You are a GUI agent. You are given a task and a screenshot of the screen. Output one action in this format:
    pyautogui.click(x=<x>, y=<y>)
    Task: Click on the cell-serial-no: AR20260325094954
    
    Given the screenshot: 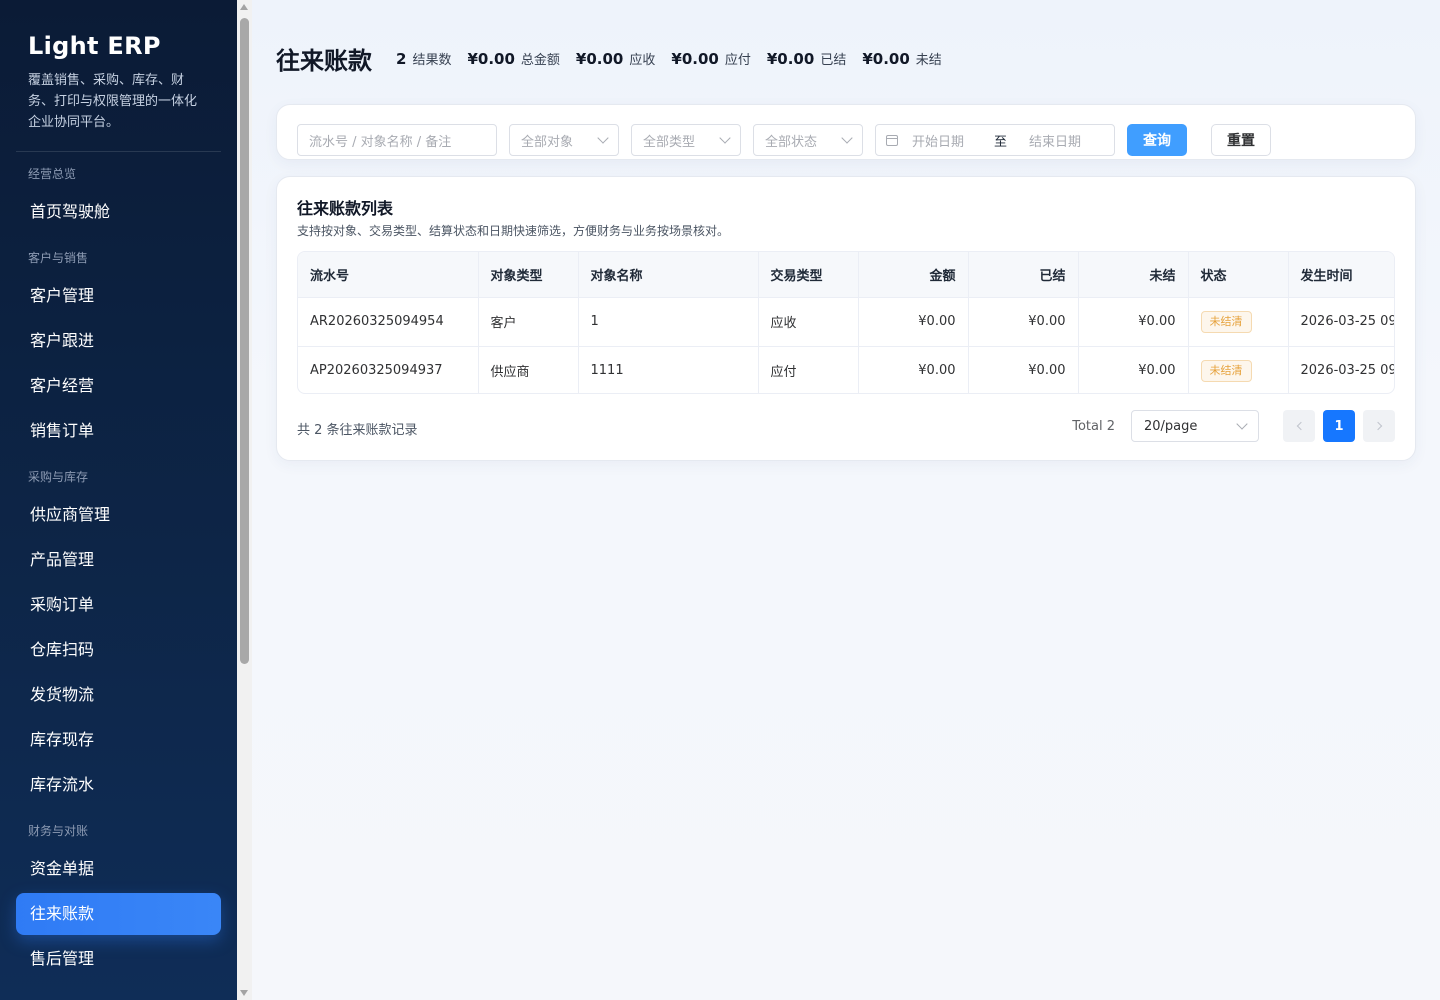 What is the action you would take?
    pyautogui.click(x=388, y=322)
    